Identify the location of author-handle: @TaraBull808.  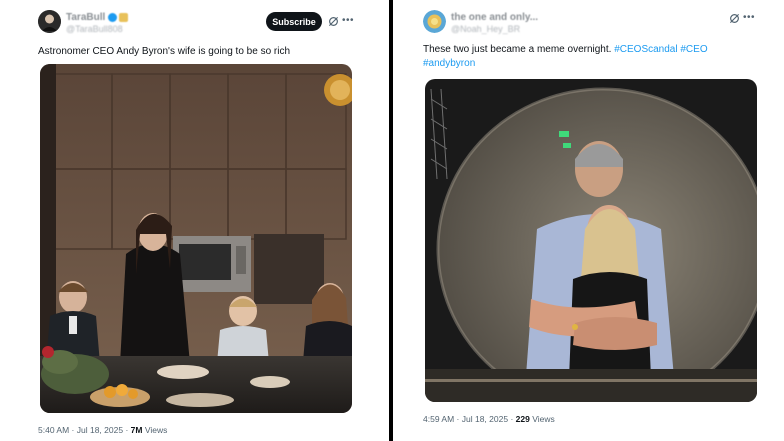
(94, 29).